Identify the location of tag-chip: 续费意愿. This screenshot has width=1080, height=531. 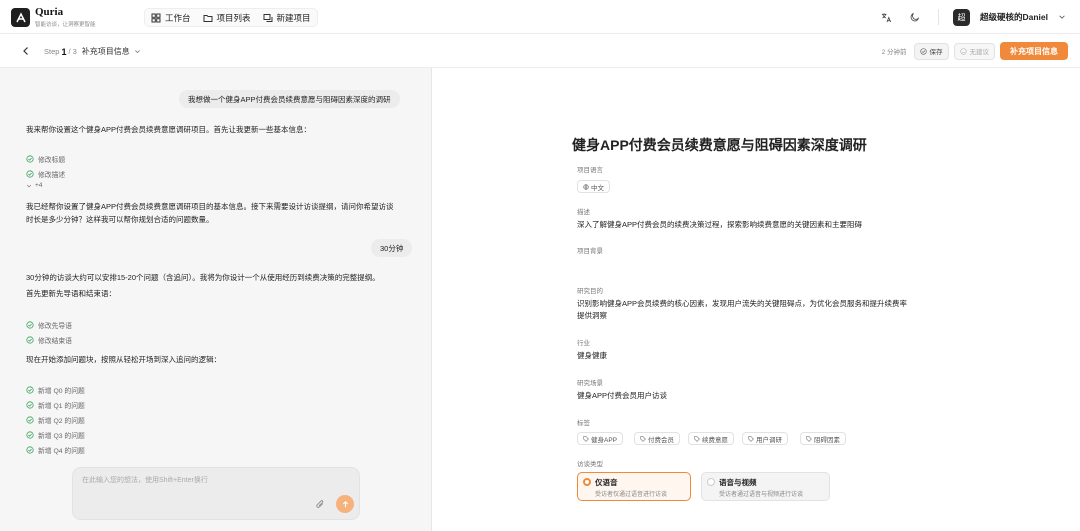
(711, 438).